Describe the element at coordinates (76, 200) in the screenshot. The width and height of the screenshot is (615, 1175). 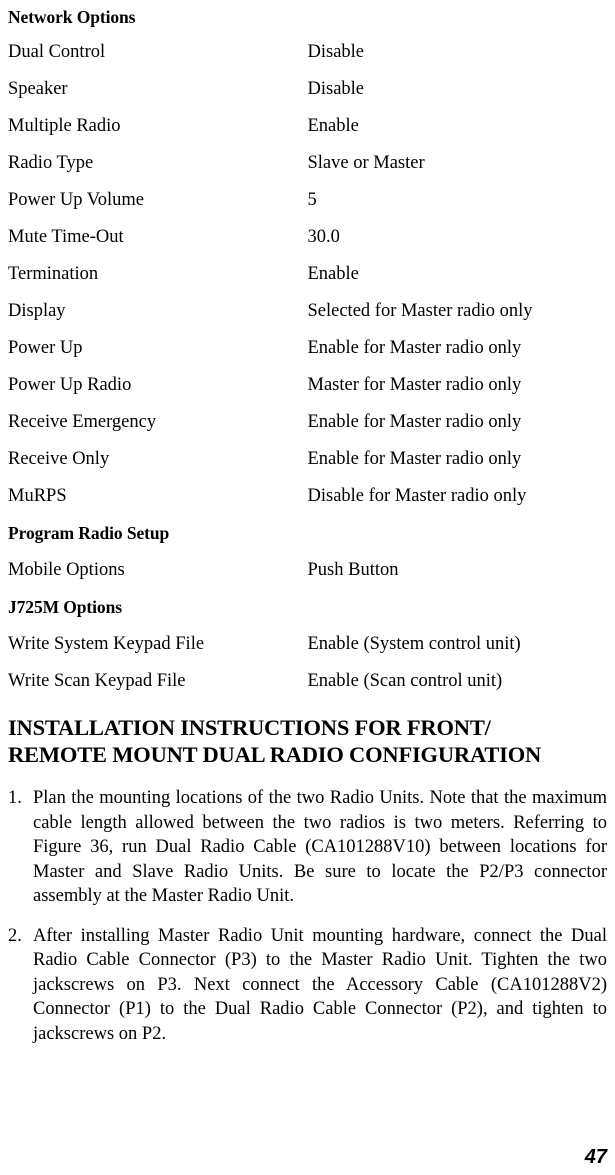
I see `setting-label: Power Up Volume` at that location.